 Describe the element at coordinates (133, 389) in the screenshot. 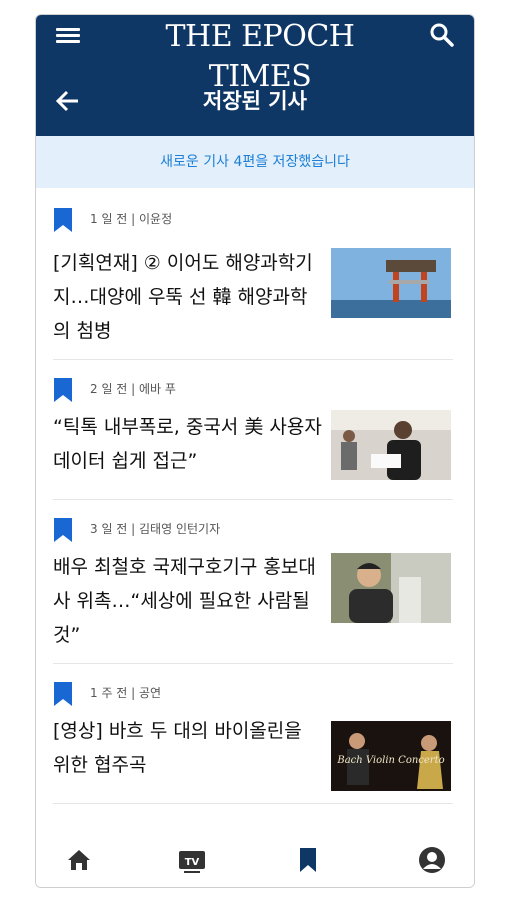

I see `article-meta: 2 일 전 | 에바 푸` at that location.